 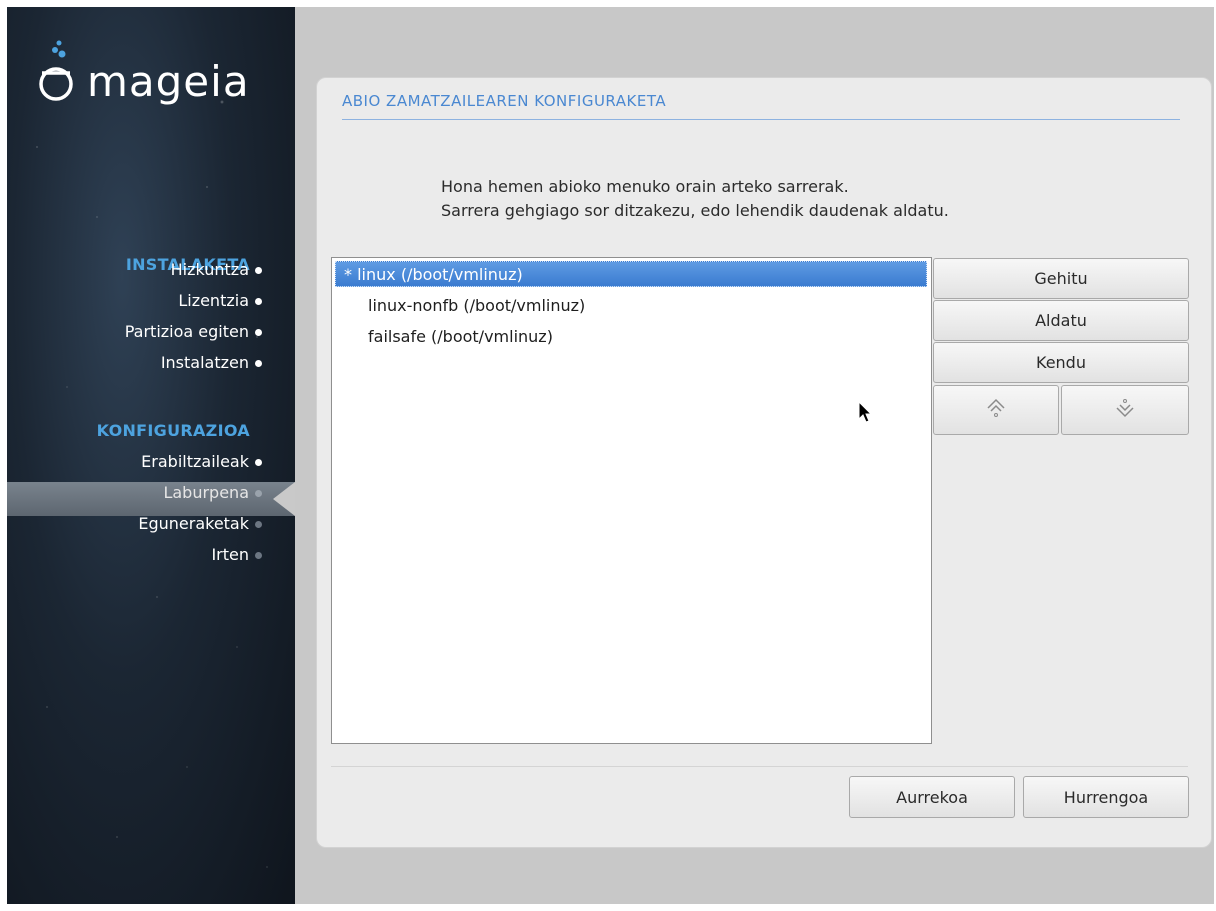 What do you see at coordinates (206, 492) in the screenshot?
I see `sidebar-item-laburpena: Laburpena` at bounding box center [206, 492].